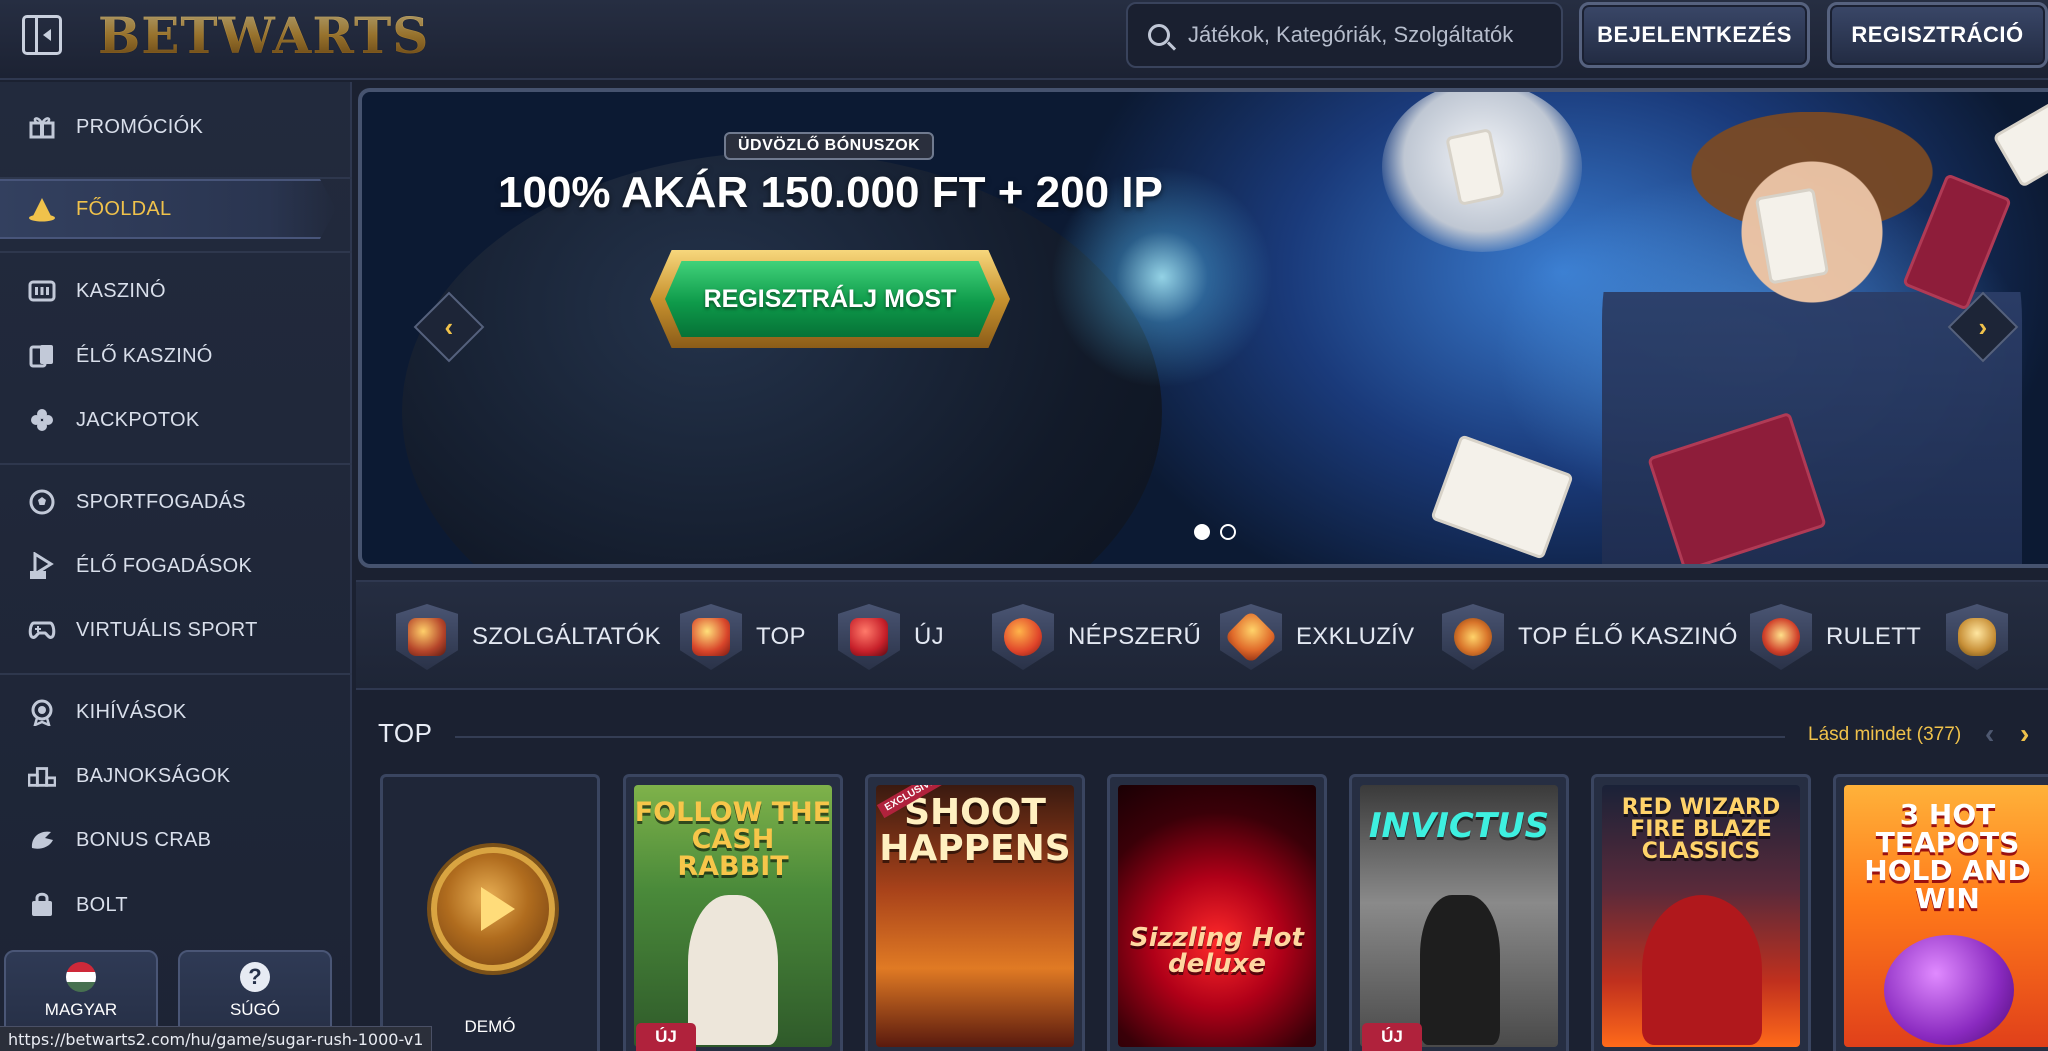 The width and height of the screenshot is (2048, 1051). Describe the element at coordinates (144, 355) in the screenshot. I see `sidebar-item-label: ÉLŐ KASZINÓ` at that location.